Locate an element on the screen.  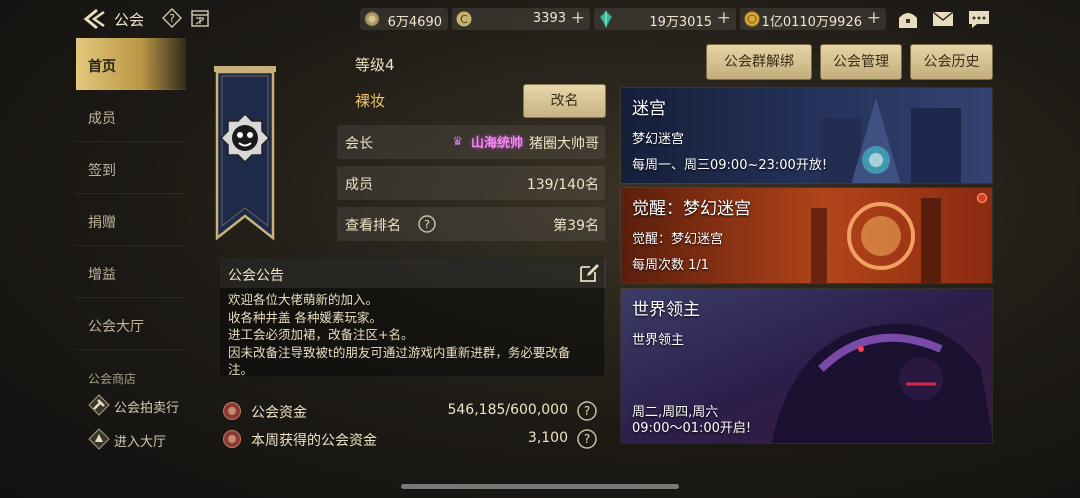
guild-funds-row: 公会资金 546,185/600,000 ? is located at coordinates (412, 412).